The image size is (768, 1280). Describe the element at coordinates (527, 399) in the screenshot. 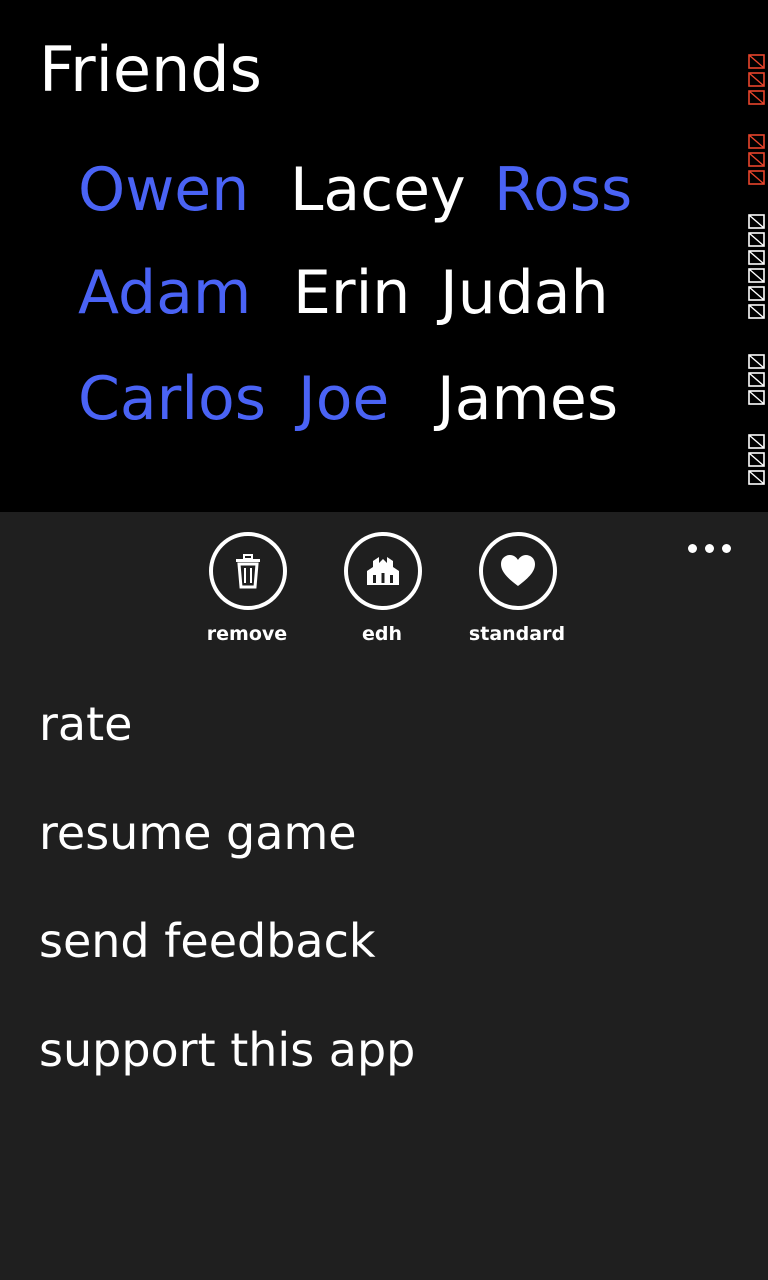

I see `friend-name: James` at that location.